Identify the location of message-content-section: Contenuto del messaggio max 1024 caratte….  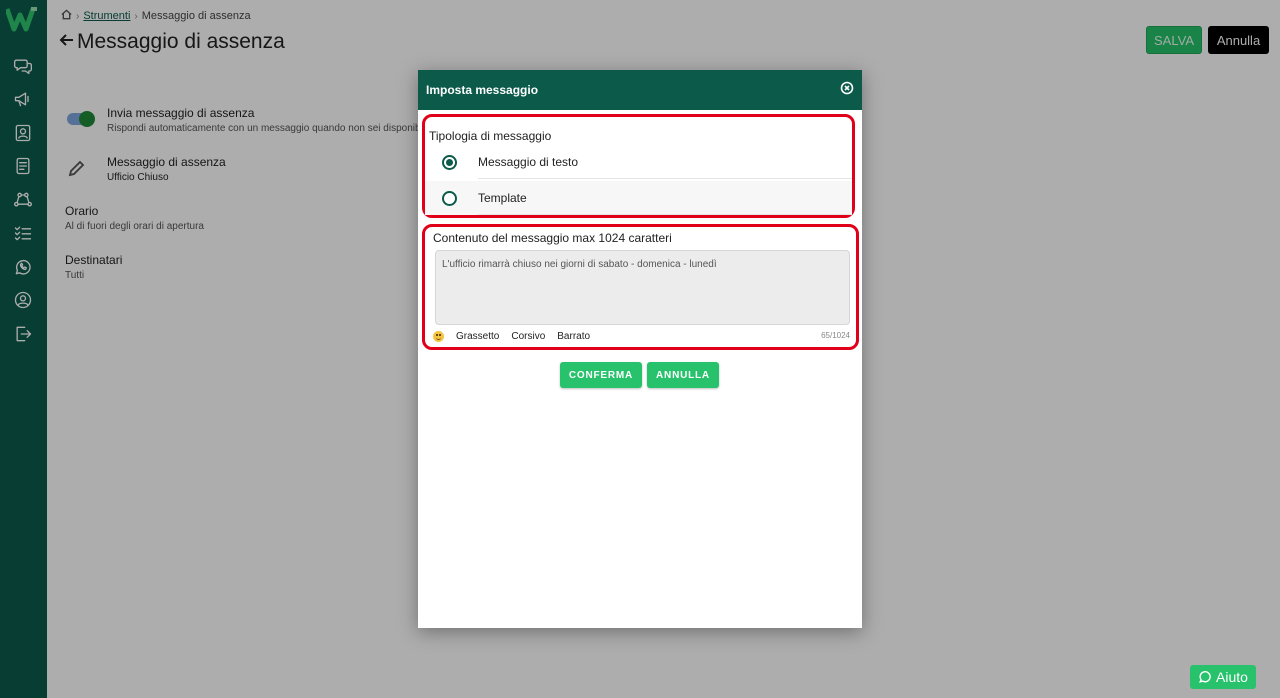
(640, 287).